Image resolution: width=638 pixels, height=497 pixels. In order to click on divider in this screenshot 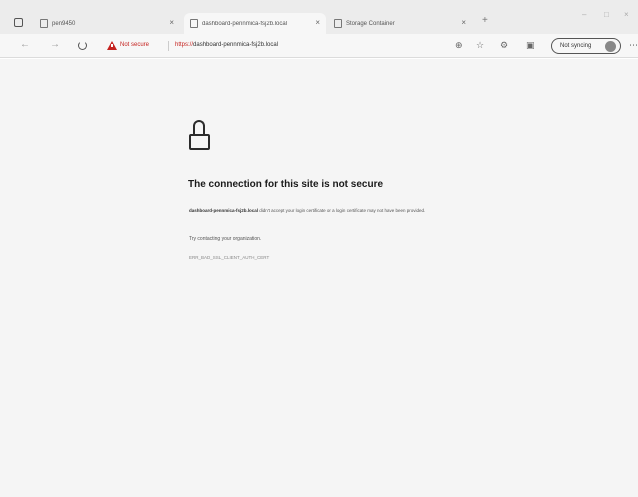, I will do `click(168, 46)`.